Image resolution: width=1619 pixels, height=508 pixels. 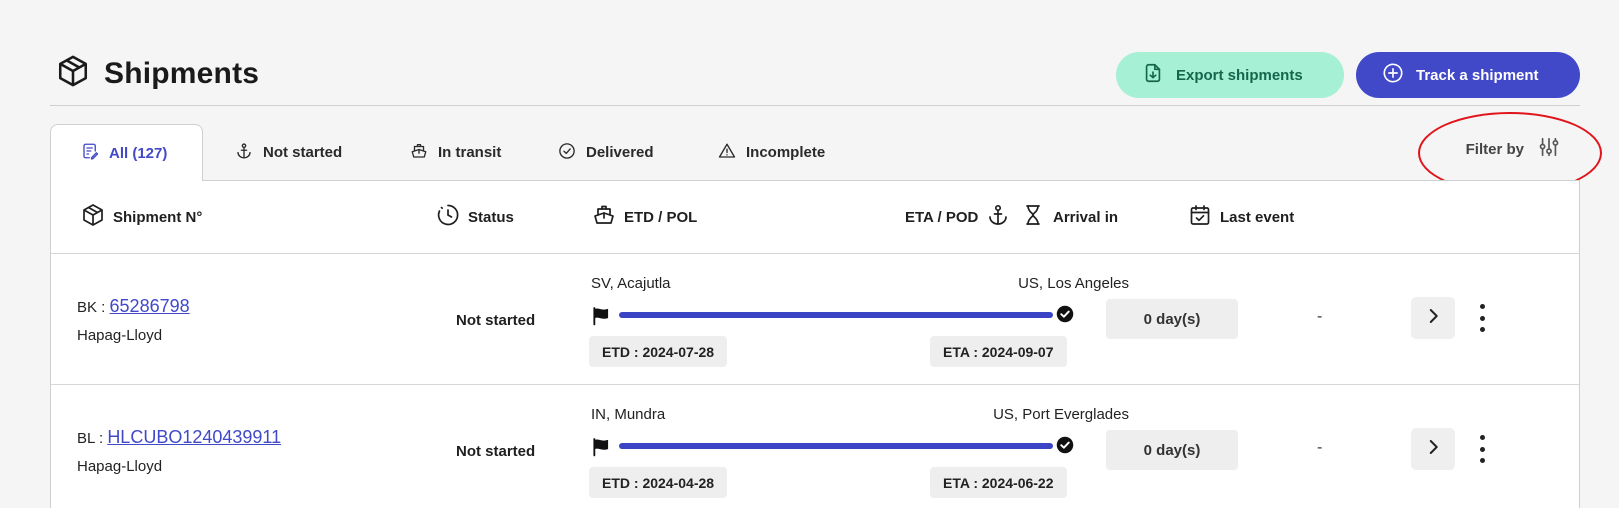 I want to click on column-status-label: Status, so click(x=491, y=217).